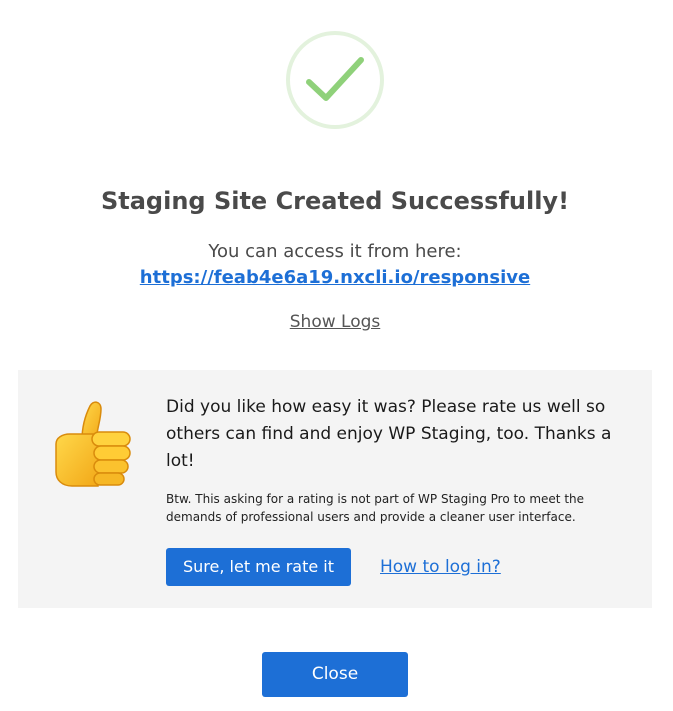  Describe the element at coordinates (335, 278) in the screenshot. I see `staging-site-link: https://feab4e6a19.nxcli.io/responsive` at that location.